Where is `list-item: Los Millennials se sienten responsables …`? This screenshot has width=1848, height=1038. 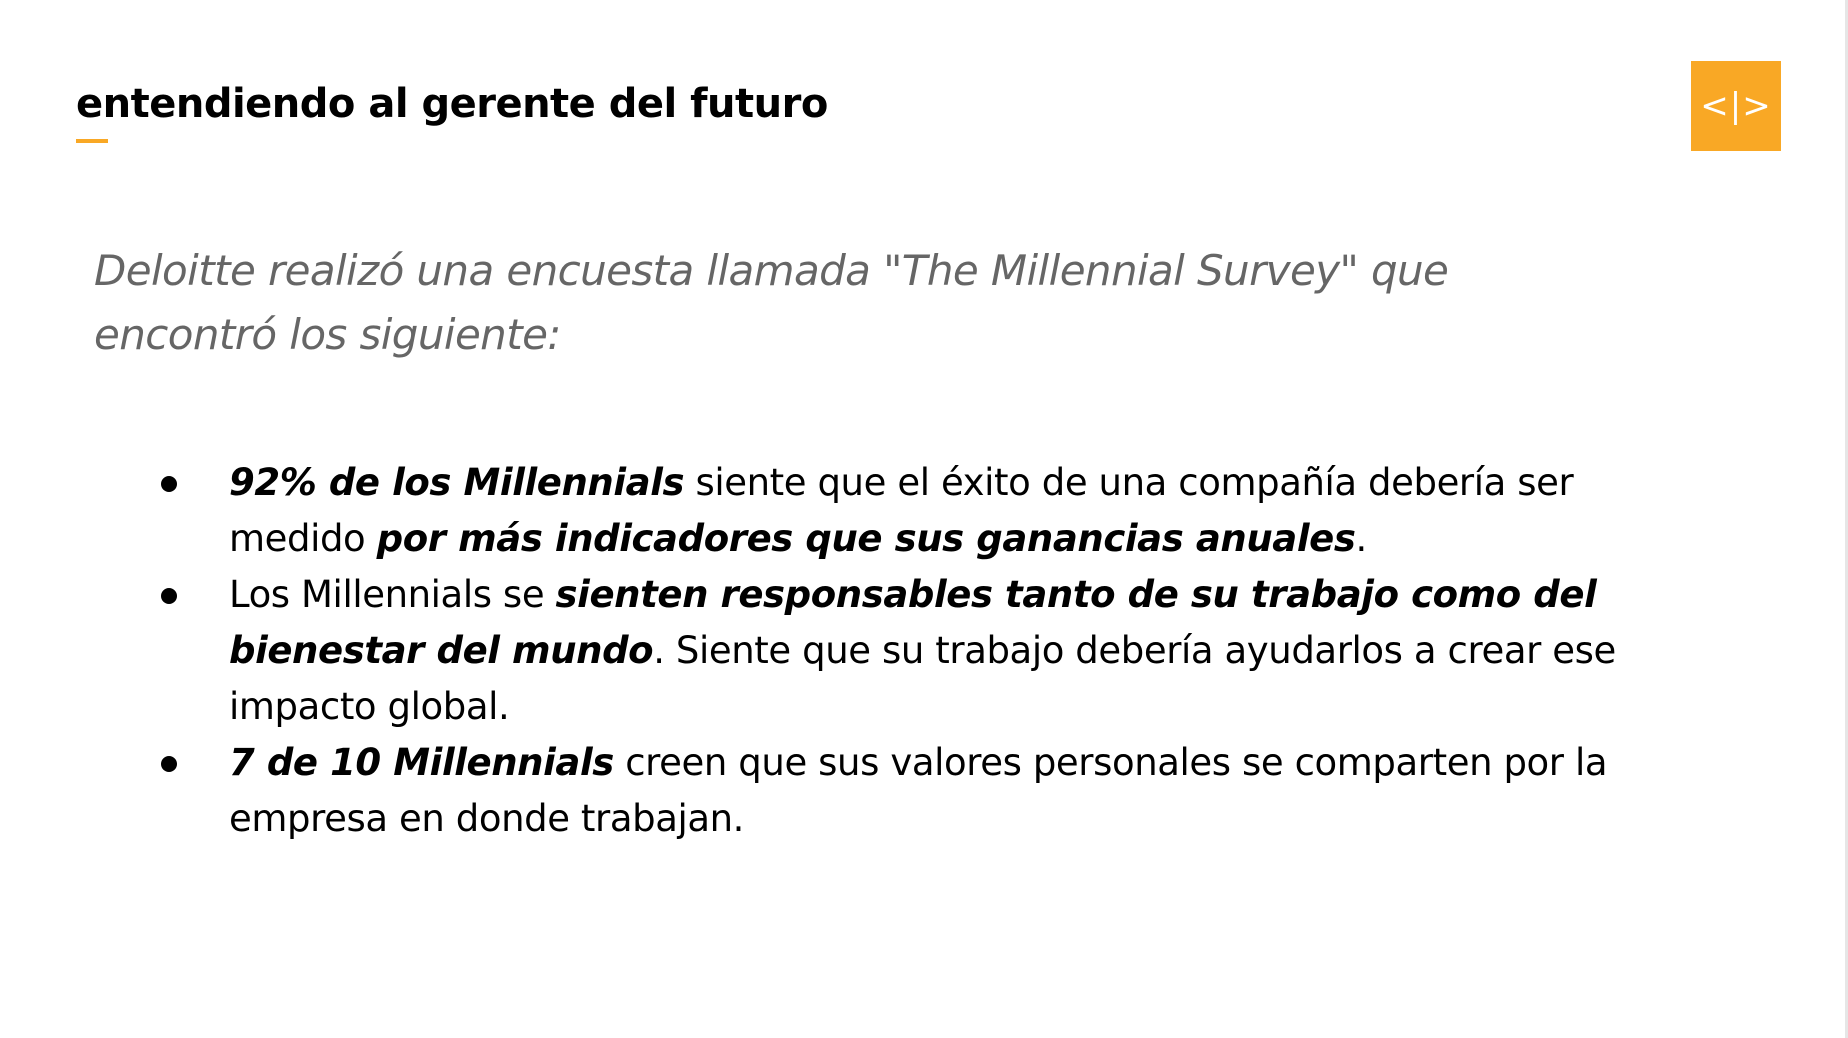
list-item: Los Millennials se sienten responsables … is located at coordinates (905, 651).